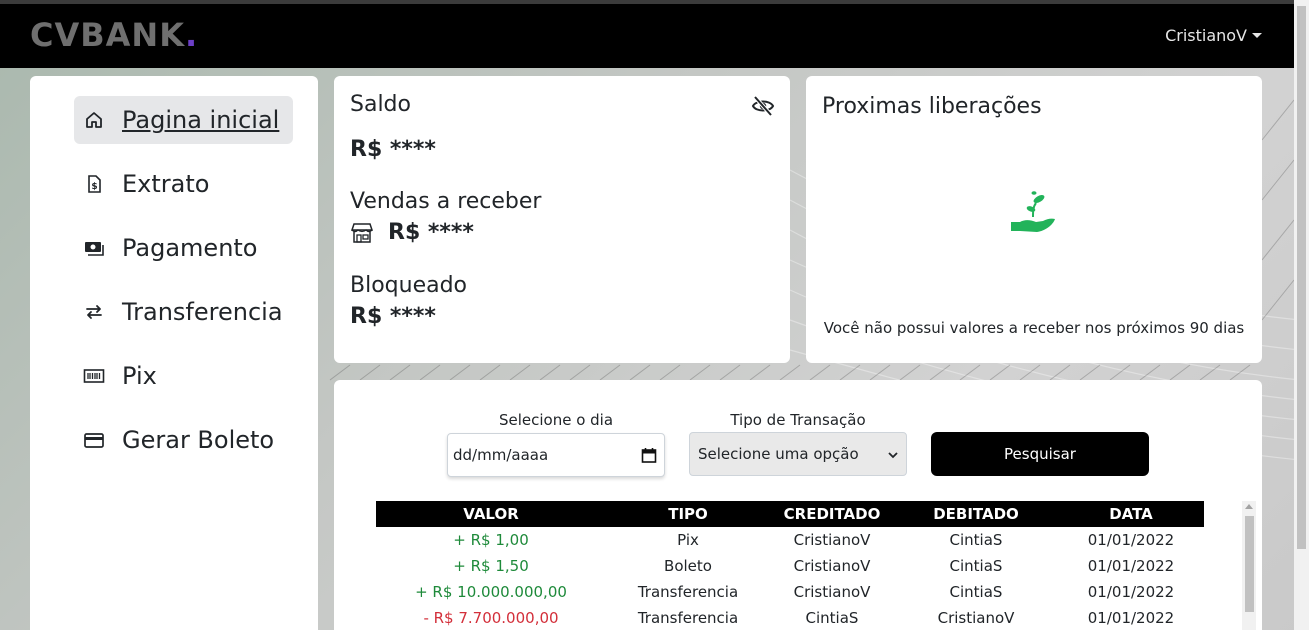 The image size is (1309, 630). What do you see at coordinates (1040, 454) in the screenshot?
I see `search-button: Pesquisar` at bounding box center [1040, 454].